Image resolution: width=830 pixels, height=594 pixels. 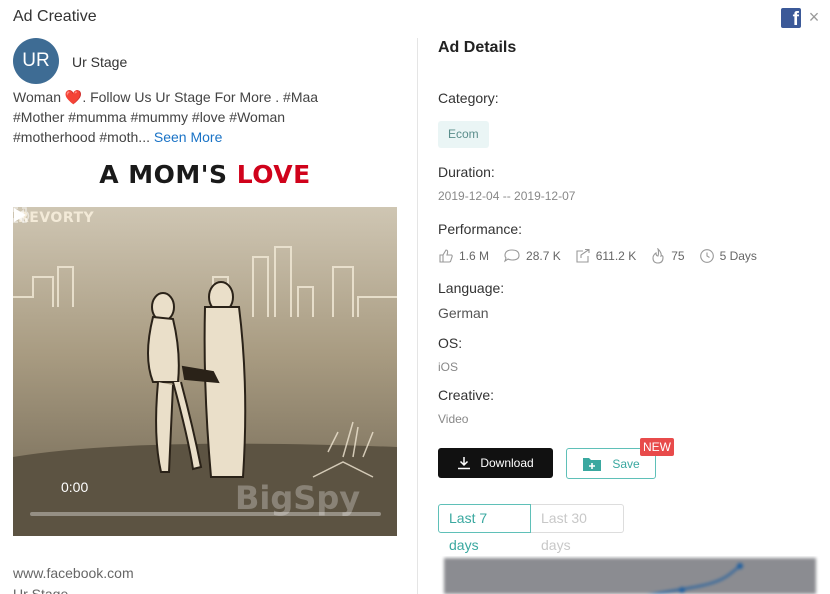 What do you see at coordinates (667, 256) in the screenshot?
I see `heat-stat: 75` at bounding box center [667, 256].